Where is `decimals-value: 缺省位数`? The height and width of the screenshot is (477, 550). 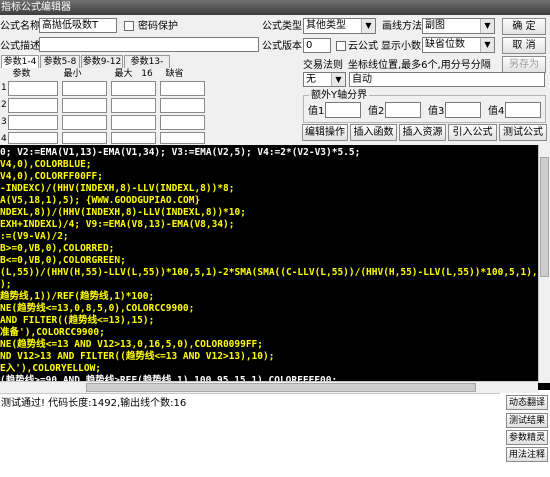 decimals-value: 缺省位数 is located at coordinates (445, 44).